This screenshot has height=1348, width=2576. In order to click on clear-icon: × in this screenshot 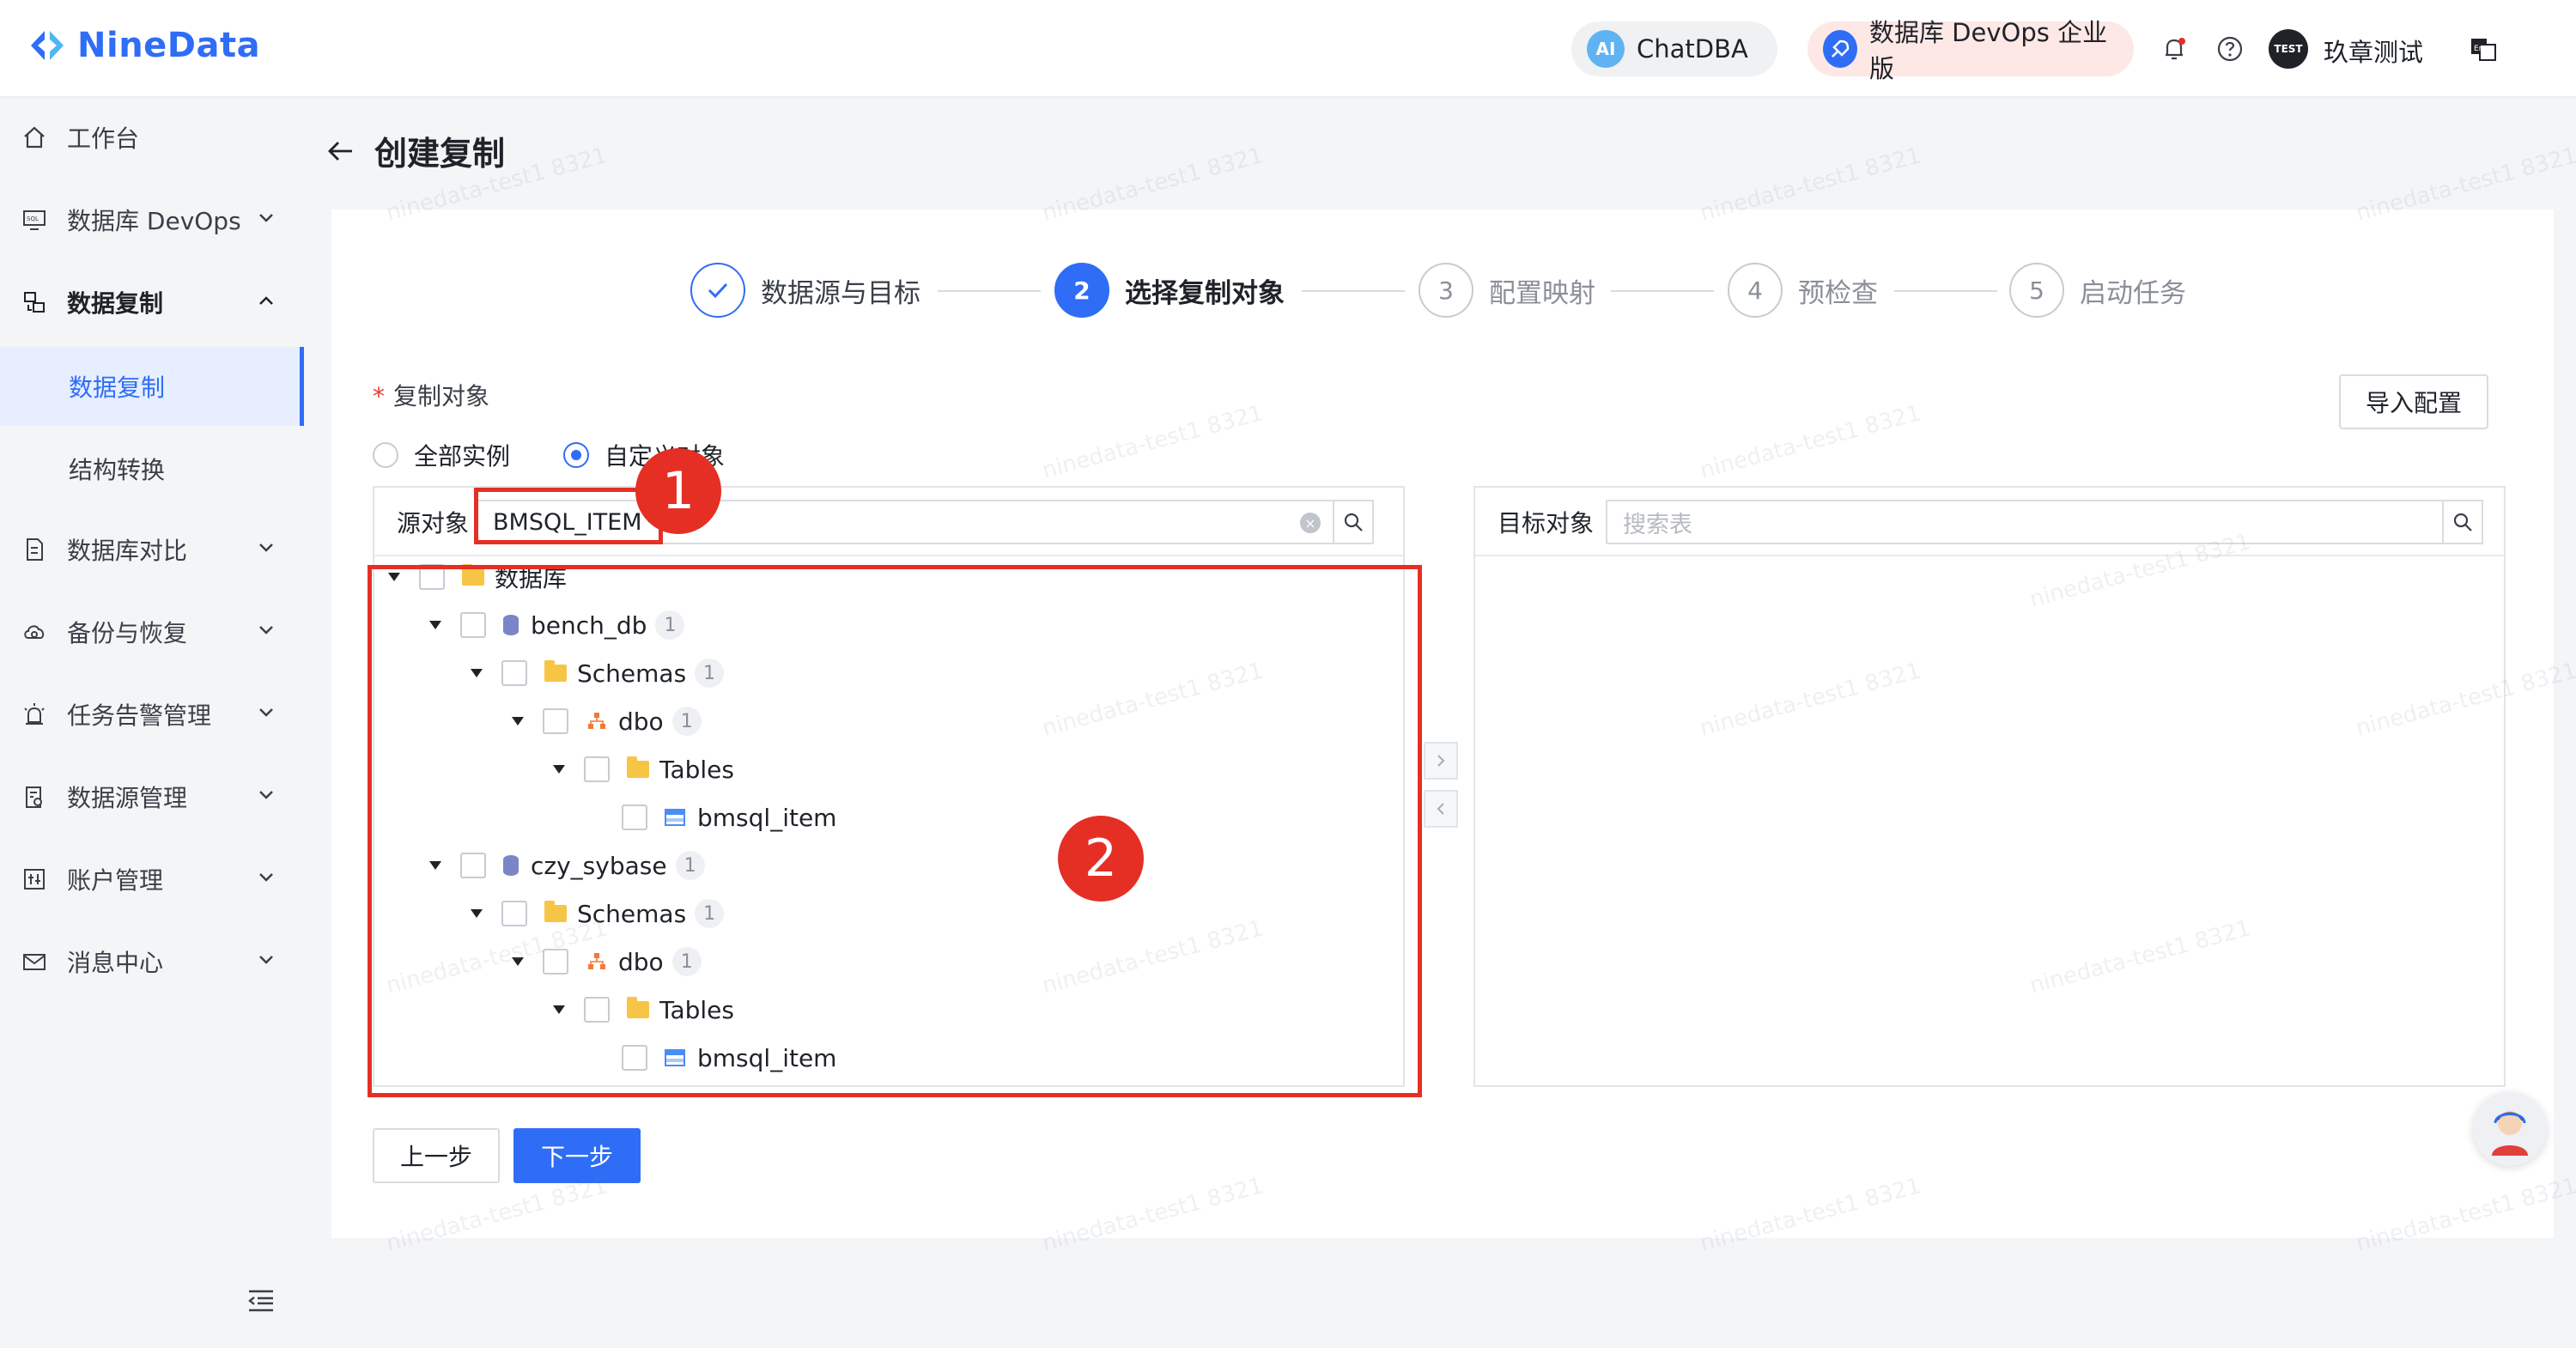, I will do `click(1310, 523)`.